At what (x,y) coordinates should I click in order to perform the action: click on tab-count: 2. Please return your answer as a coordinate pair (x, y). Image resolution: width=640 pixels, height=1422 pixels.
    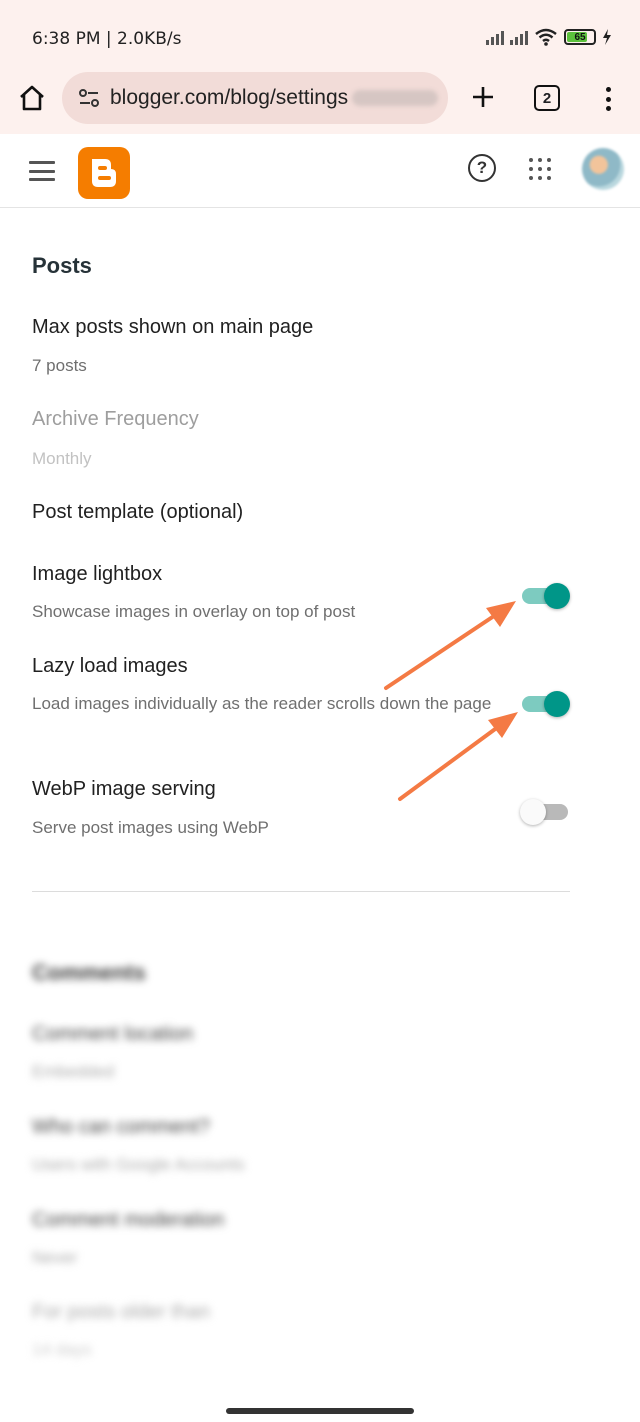
    Looking at the image, I should click on (547, 98).